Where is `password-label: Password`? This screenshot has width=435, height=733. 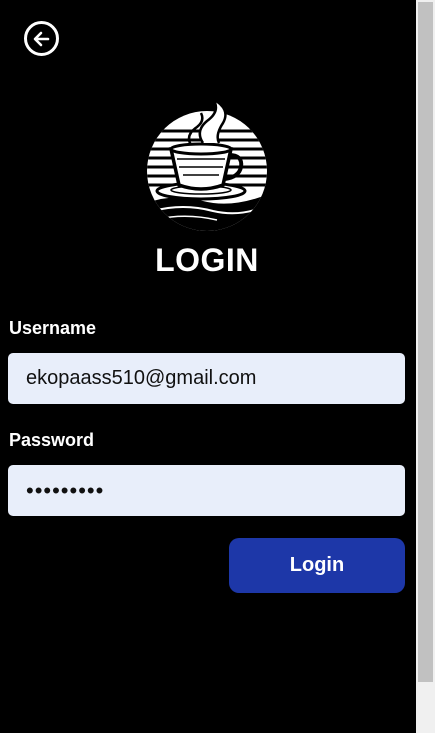
password-label: Password is located at coordinates (52, 440).